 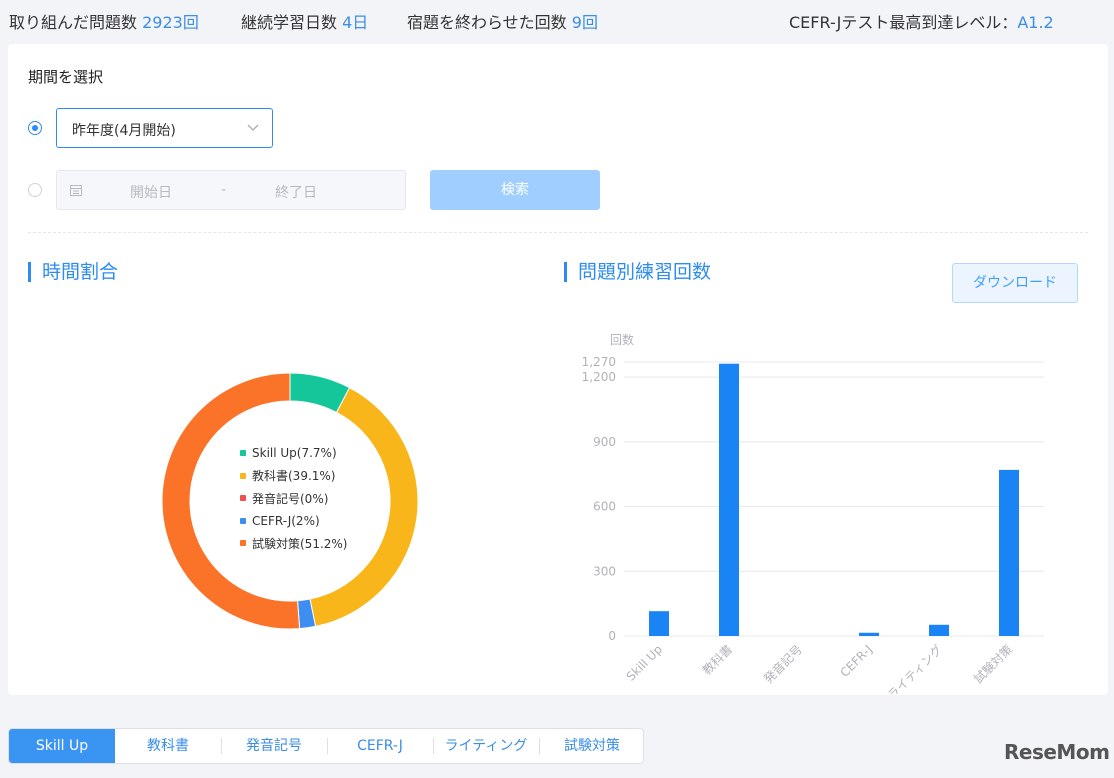 I want to click on preset-period-radio, so click(x=35, y=128).